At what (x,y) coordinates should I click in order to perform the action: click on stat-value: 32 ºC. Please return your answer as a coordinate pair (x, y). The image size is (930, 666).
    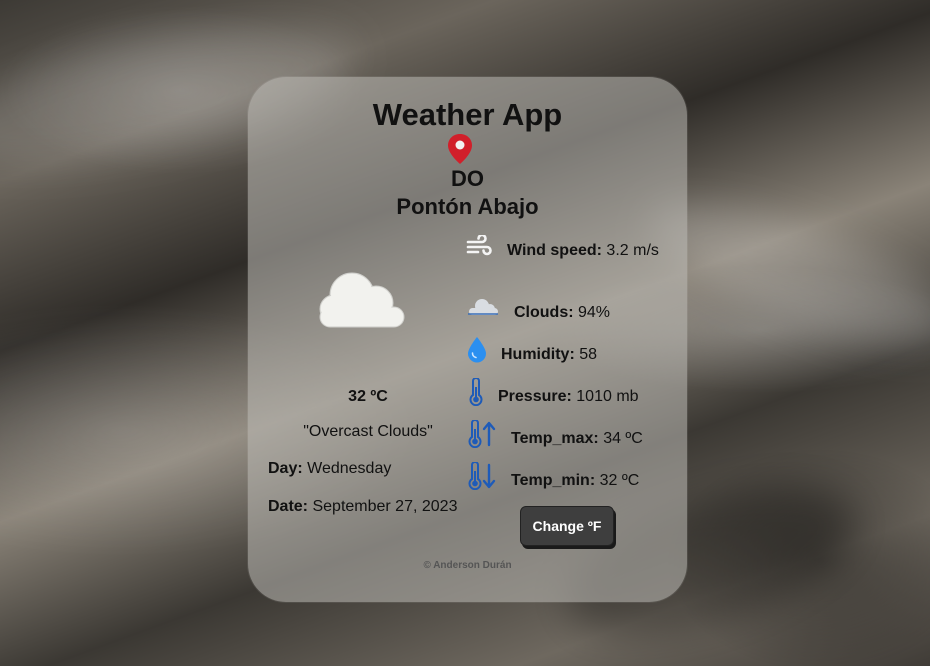
    Looking at the image, I should click on (619, 480).